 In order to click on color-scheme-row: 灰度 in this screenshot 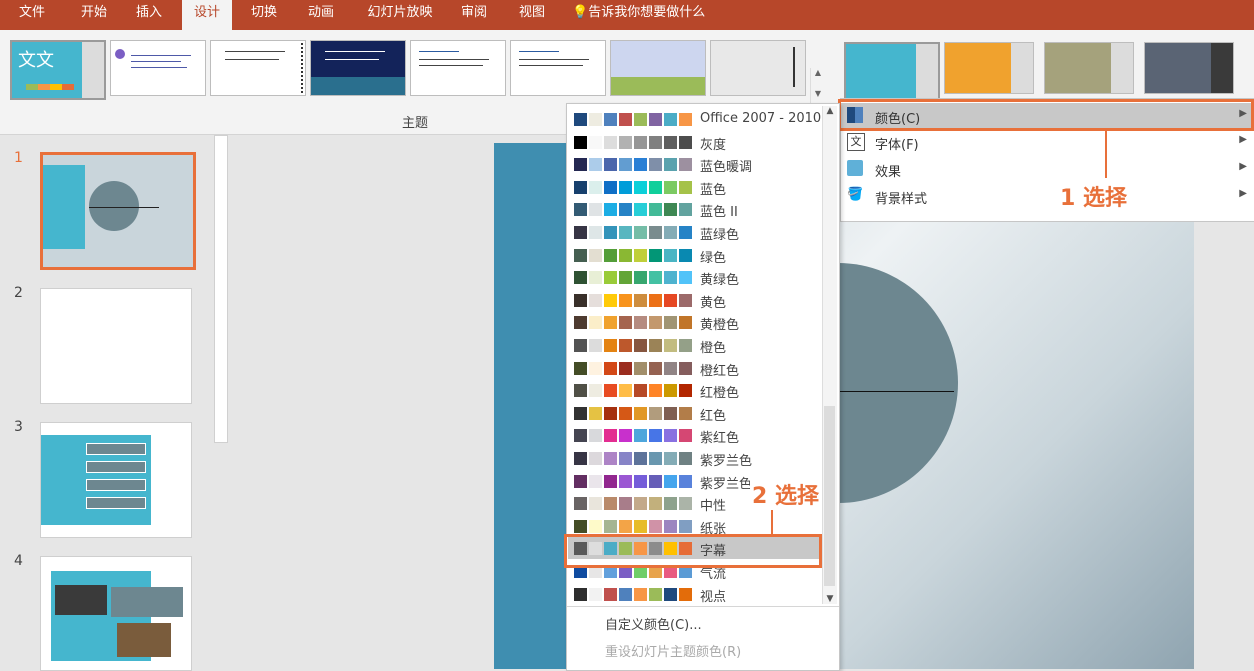, I will do `click(694, 142)`.